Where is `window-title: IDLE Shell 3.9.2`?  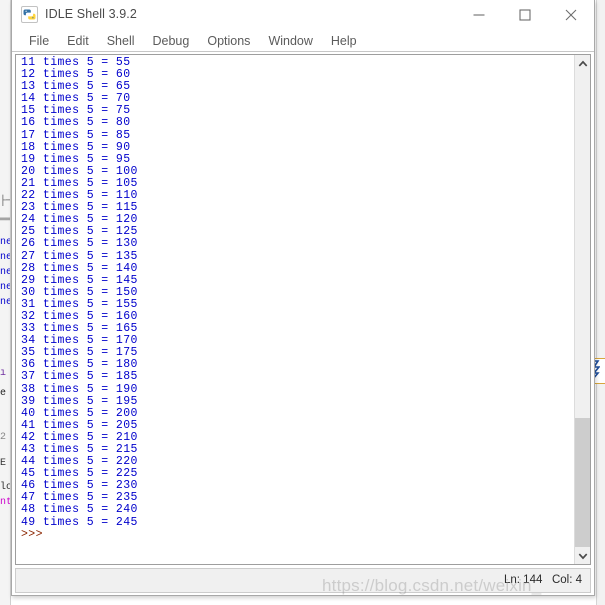
window-title: IDLE Shell 3.9.2 is located at coordinates (91, 14).